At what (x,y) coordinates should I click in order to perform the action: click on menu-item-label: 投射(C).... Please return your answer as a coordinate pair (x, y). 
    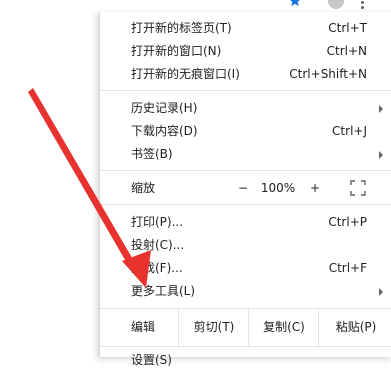
    Looking at the image, I should click on (158, 245).